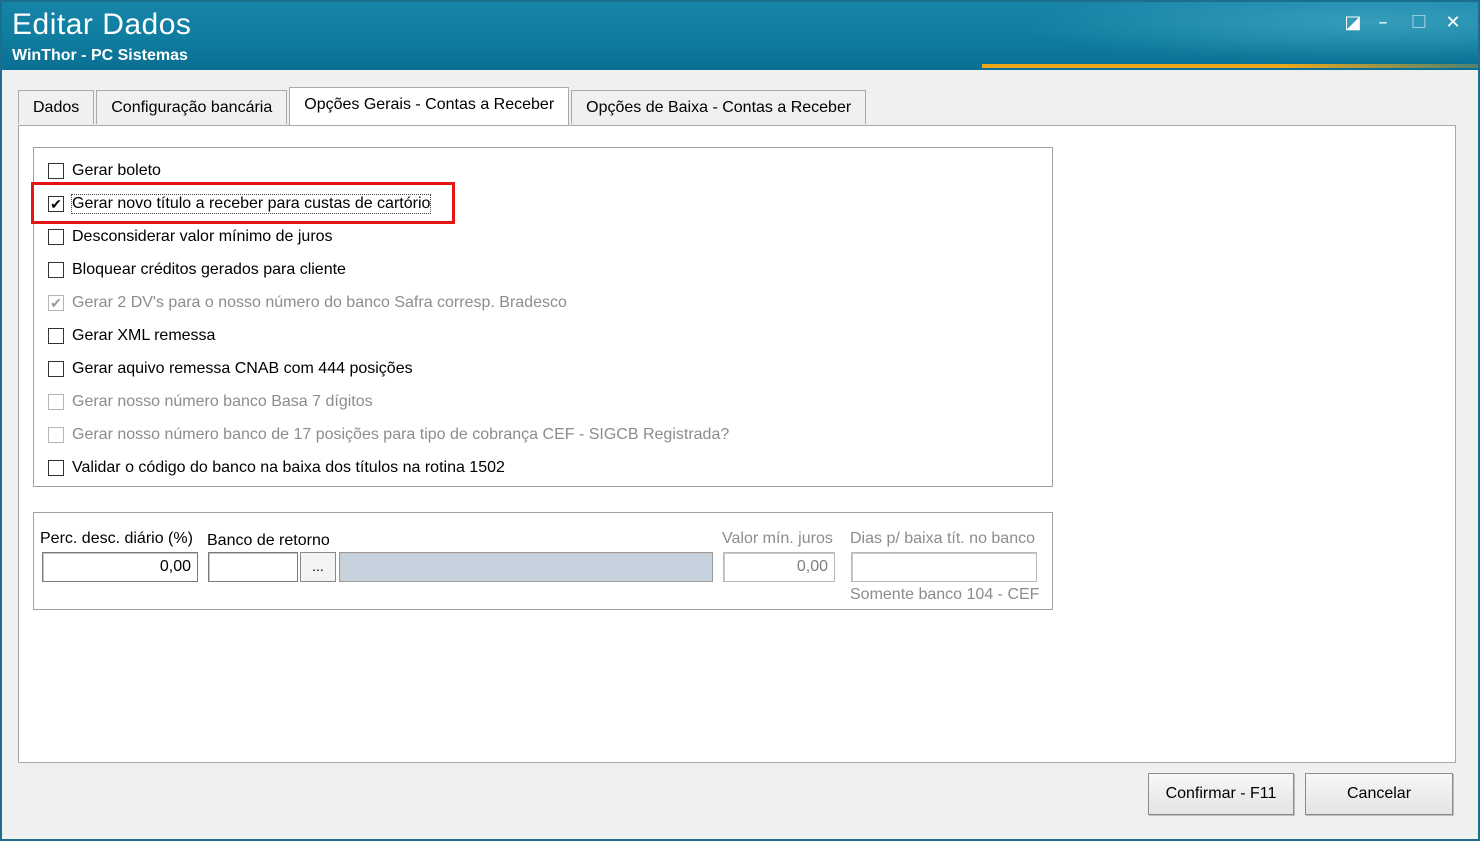  What do you see at coordinates (116, 170) in the screenshot?
I see `option-label: Gerar boleto` at bounding box center [116, 170].